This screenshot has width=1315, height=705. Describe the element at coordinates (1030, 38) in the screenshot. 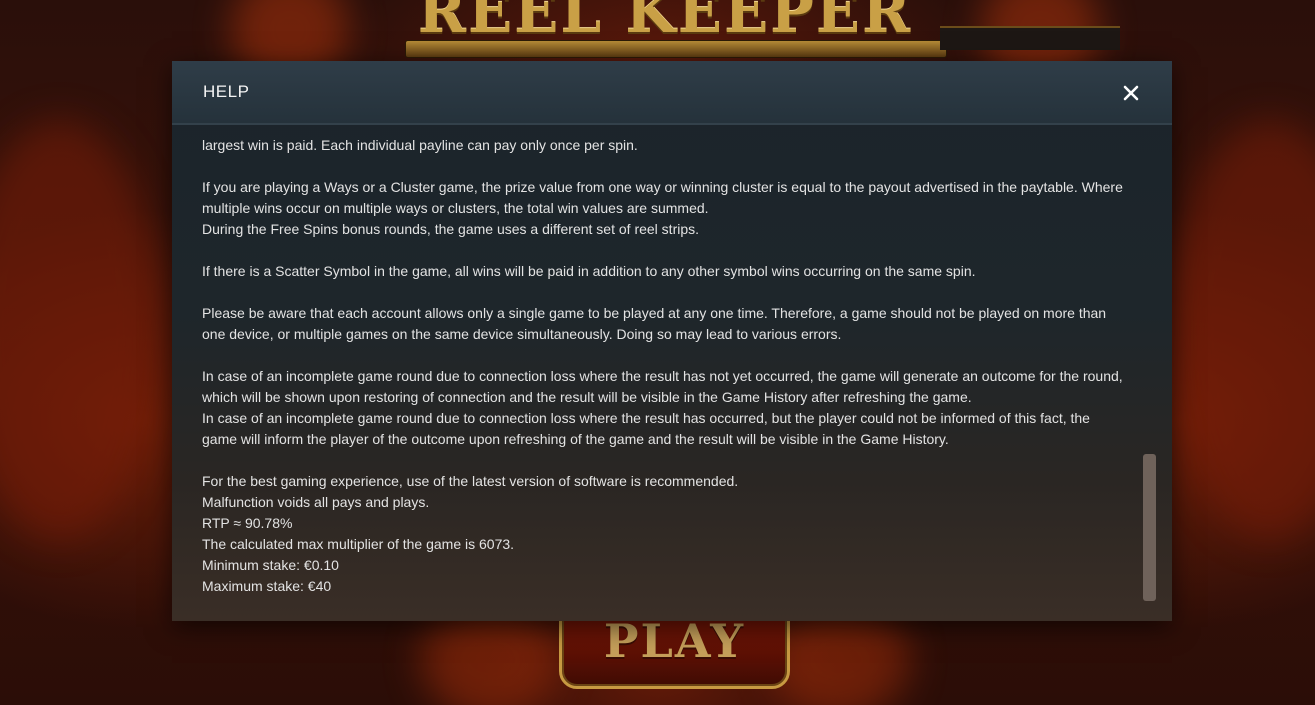

I see `logo-banner-shadow` at that location.